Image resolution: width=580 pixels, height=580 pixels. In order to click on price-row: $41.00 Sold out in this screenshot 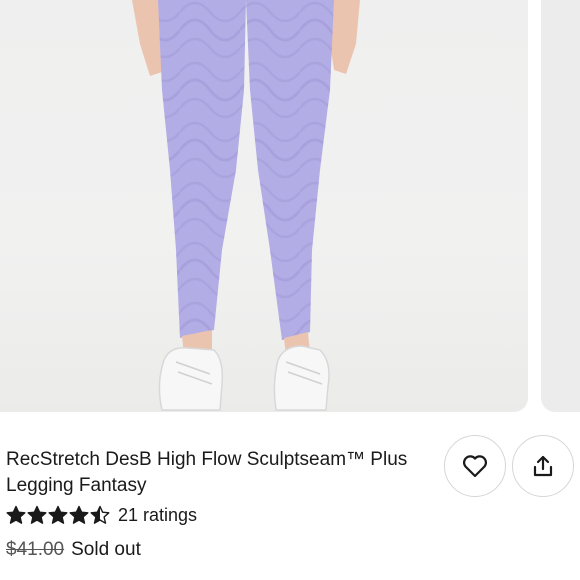, I will do `click(73, 550)`.